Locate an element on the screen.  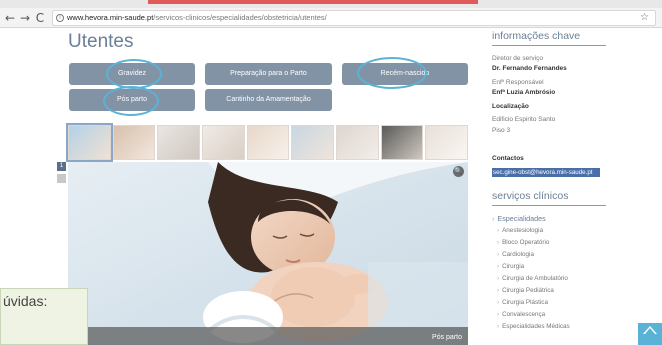
cantinho-amamentacao-button: Cantinho da Amamentação is located at coordinates (268, 100).